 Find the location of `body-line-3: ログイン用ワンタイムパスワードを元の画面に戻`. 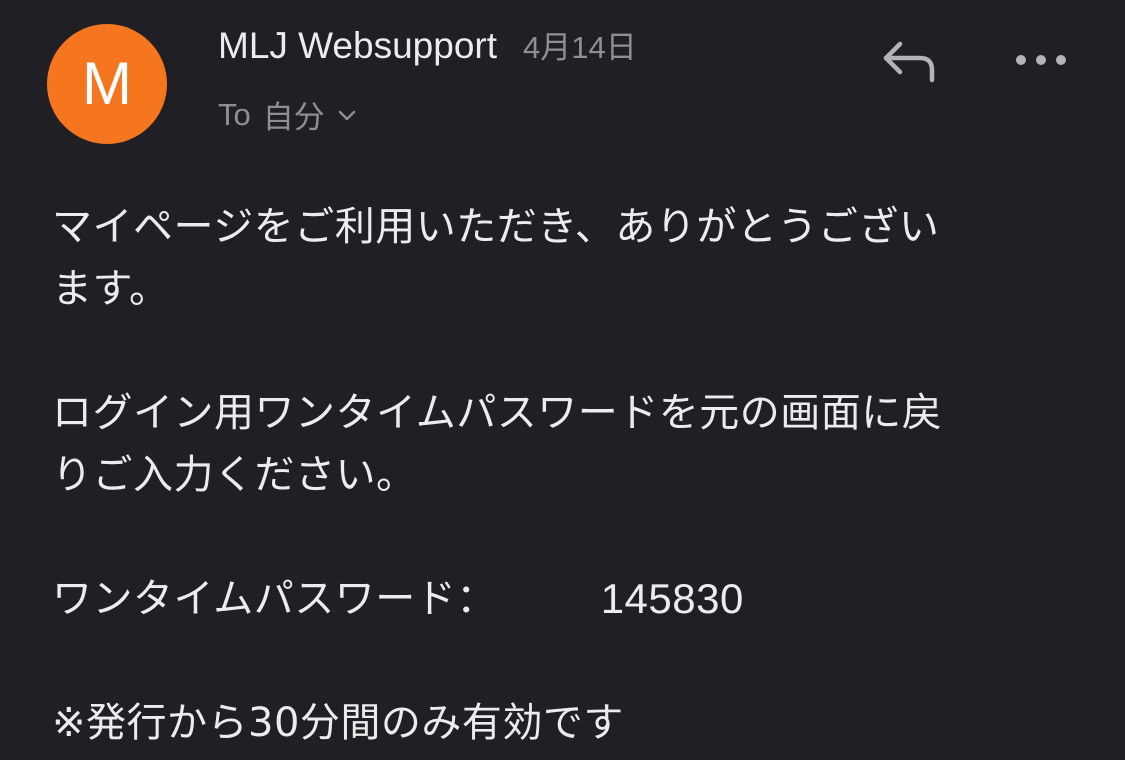

body-line-3: ログイン用ワンタイムパスワードを元の画面に戻 is located at coordinates (497, 413).